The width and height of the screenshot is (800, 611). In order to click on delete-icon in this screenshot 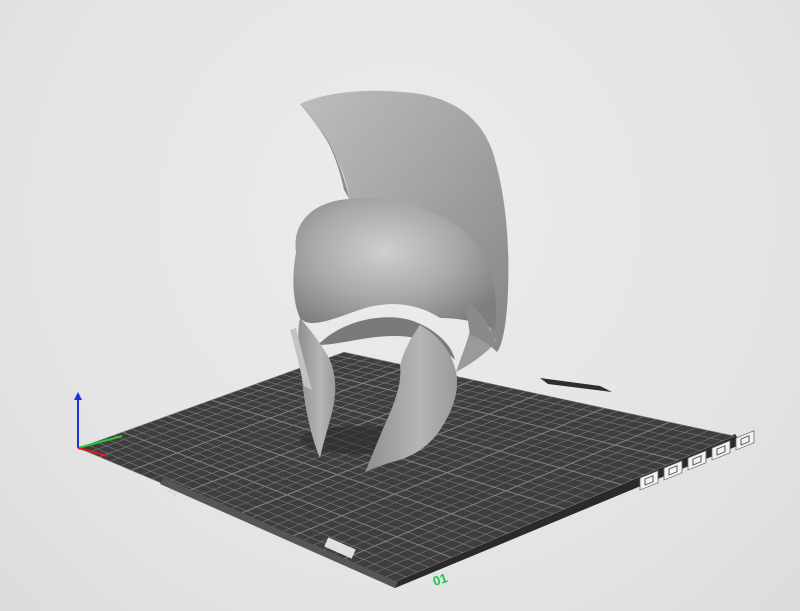, I will do `click(745, 440)`.